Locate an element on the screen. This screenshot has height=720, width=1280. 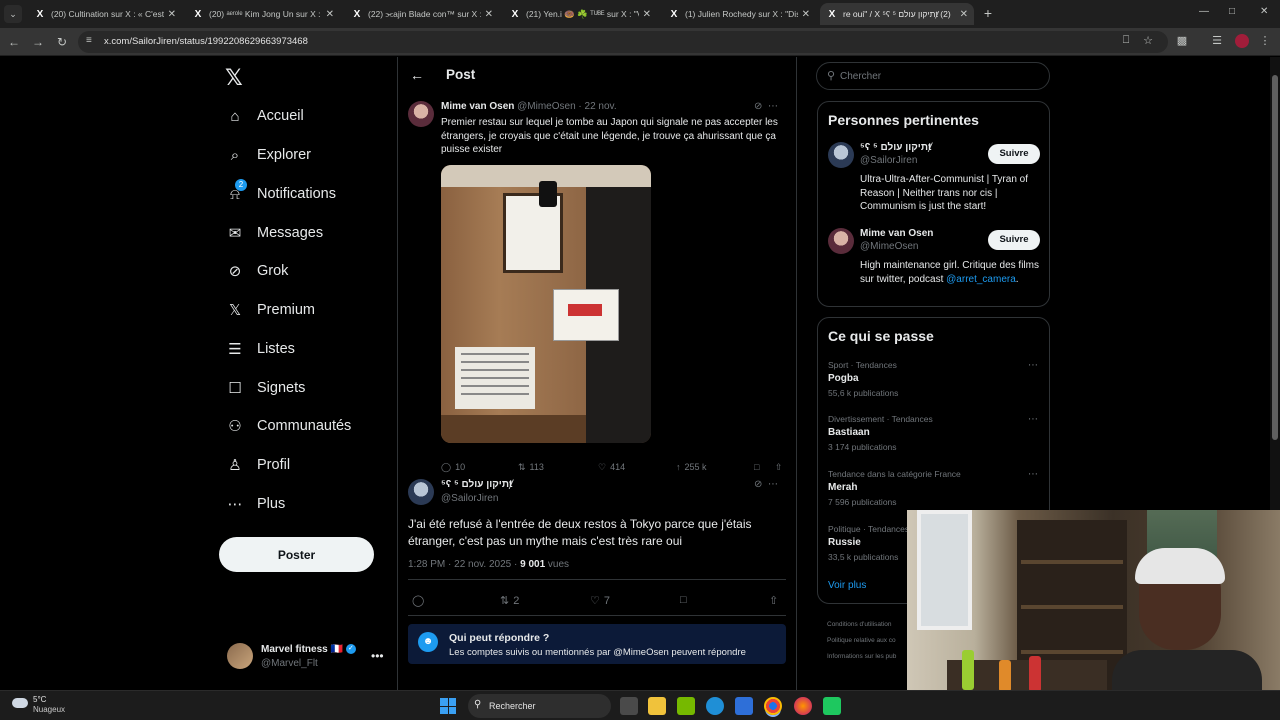
windows-start-icon is located at coordinates (448, 706).